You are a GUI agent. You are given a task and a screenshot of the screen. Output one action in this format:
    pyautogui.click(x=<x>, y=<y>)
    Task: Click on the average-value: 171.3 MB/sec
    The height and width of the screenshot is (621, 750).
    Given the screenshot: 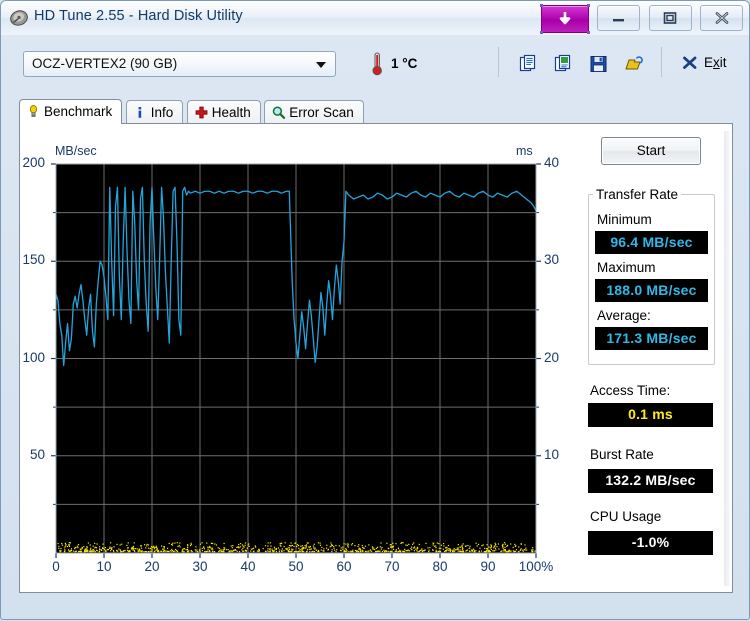 What is the action you would take?
    pyautogui.click(x=651, y=338)
    